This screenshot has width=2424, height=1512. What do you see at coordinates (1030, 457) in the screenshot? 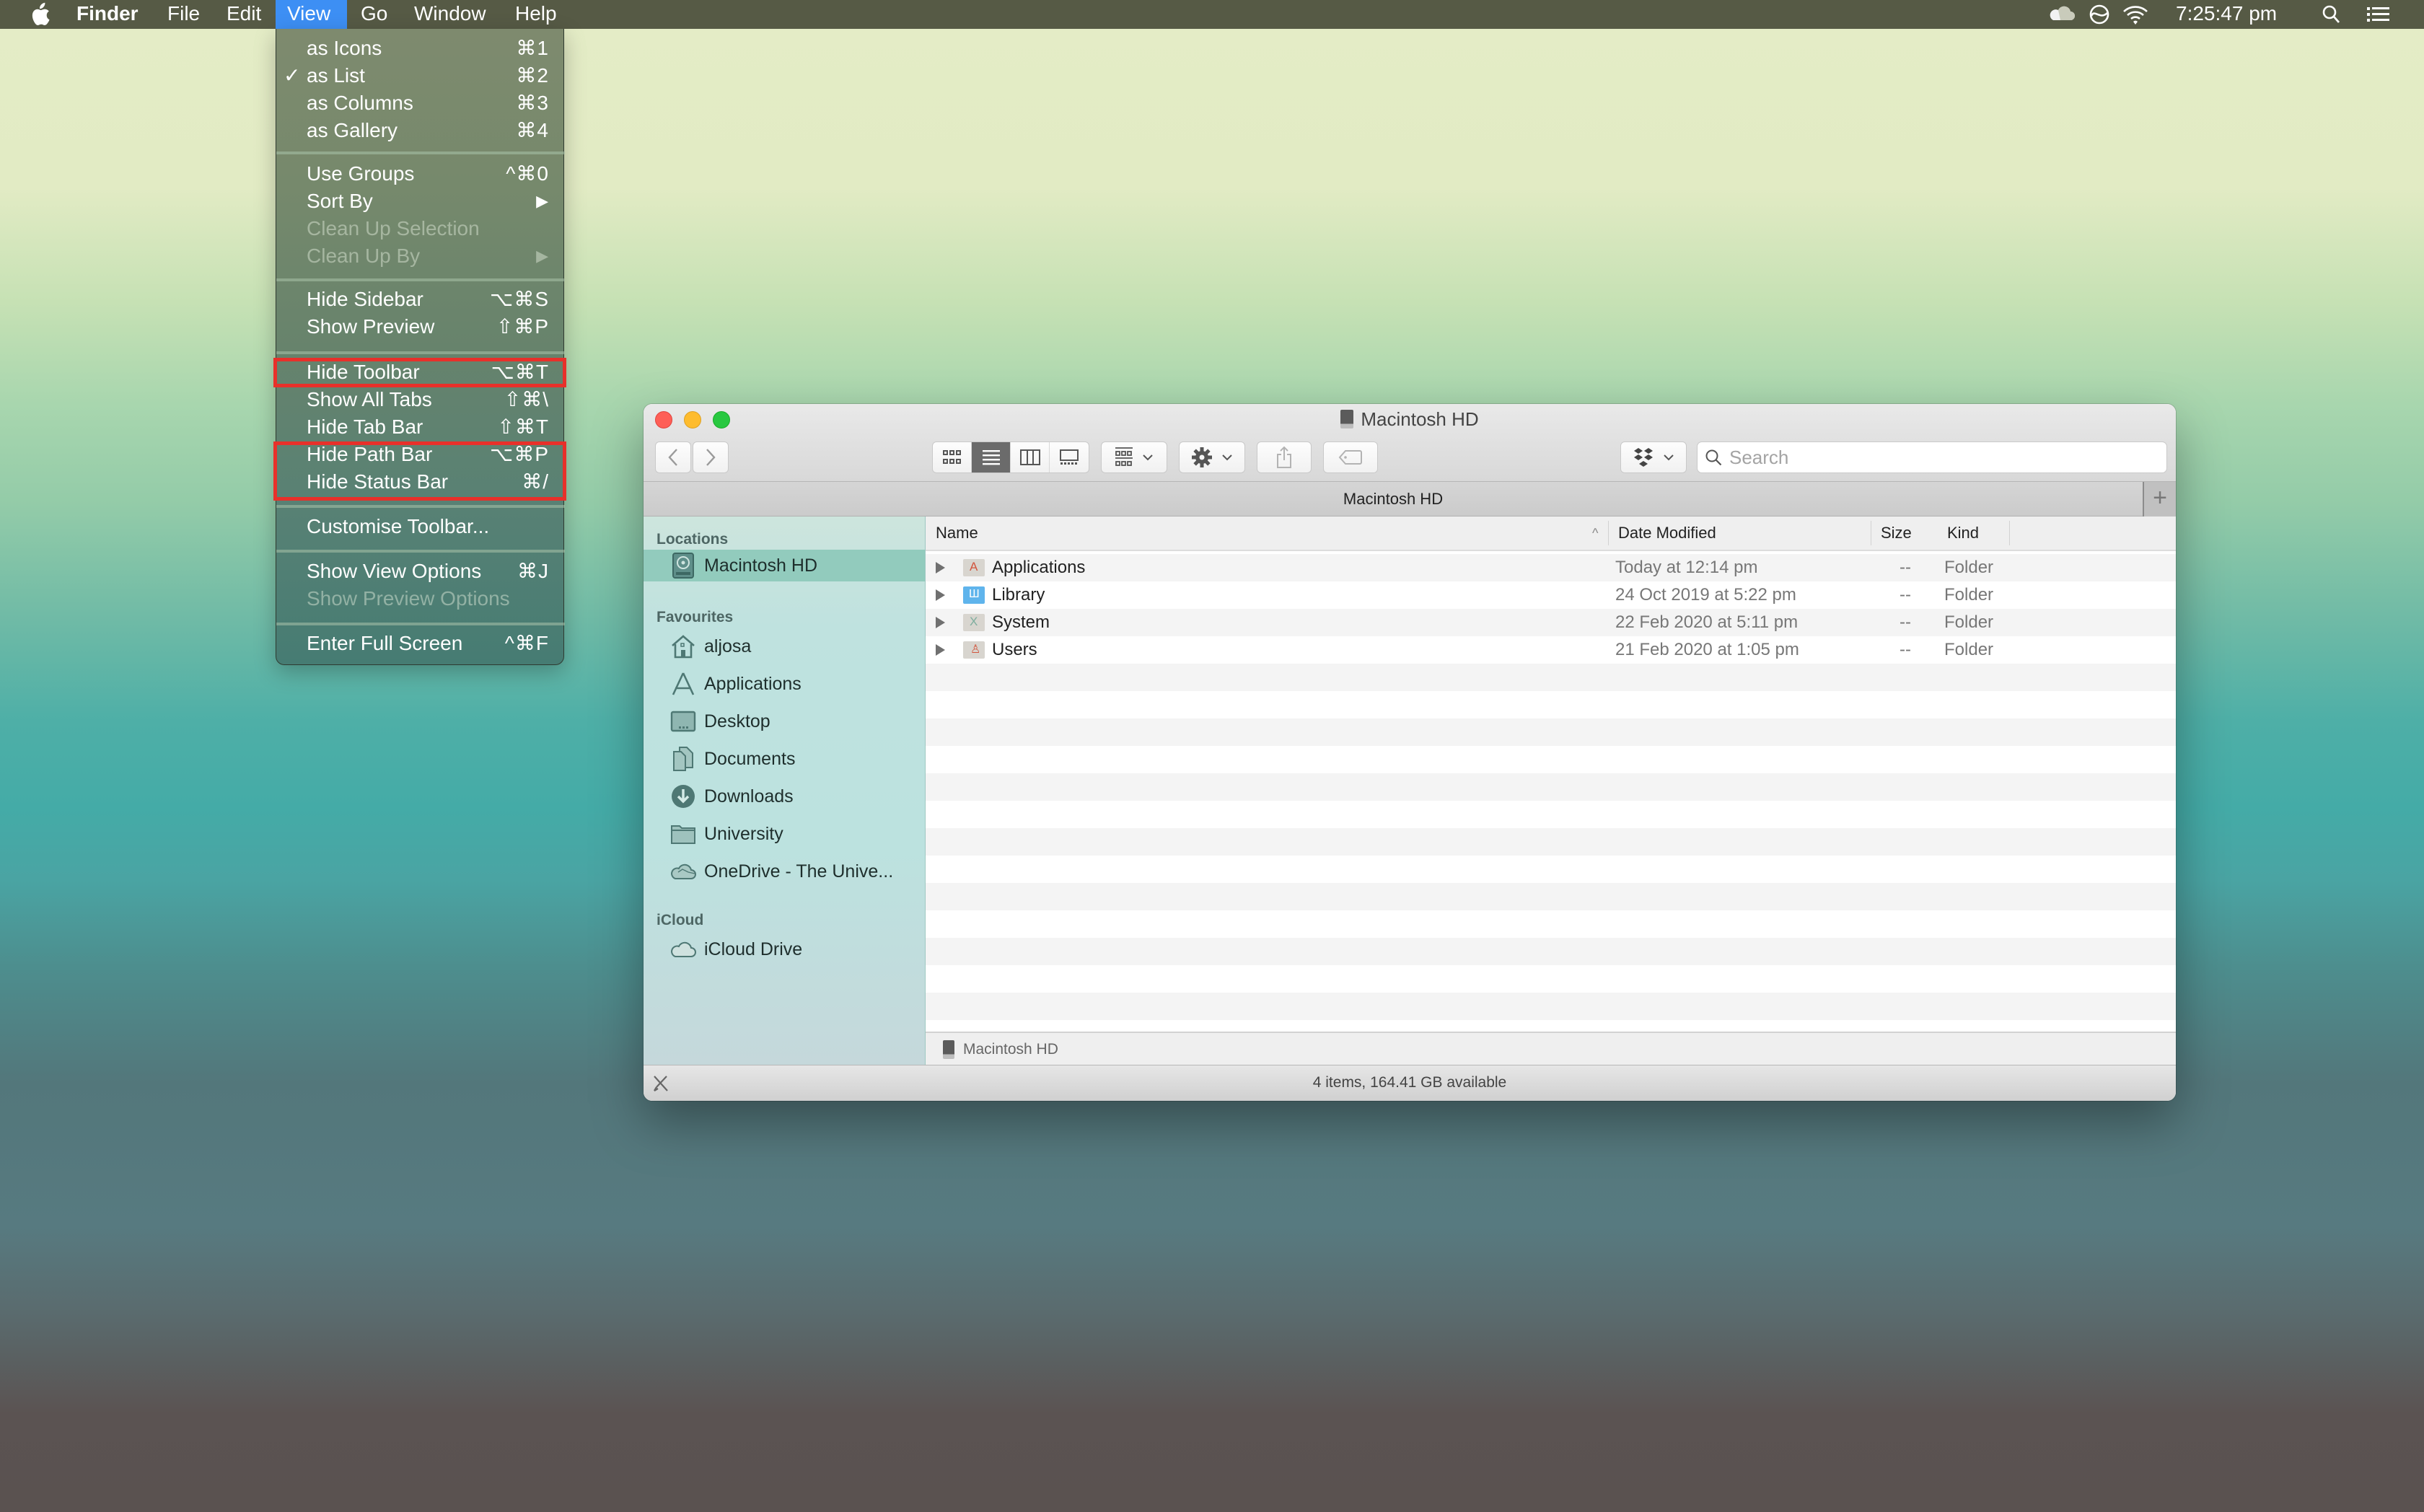
I see `view-columns-button` at bounding box center [1030, 457].